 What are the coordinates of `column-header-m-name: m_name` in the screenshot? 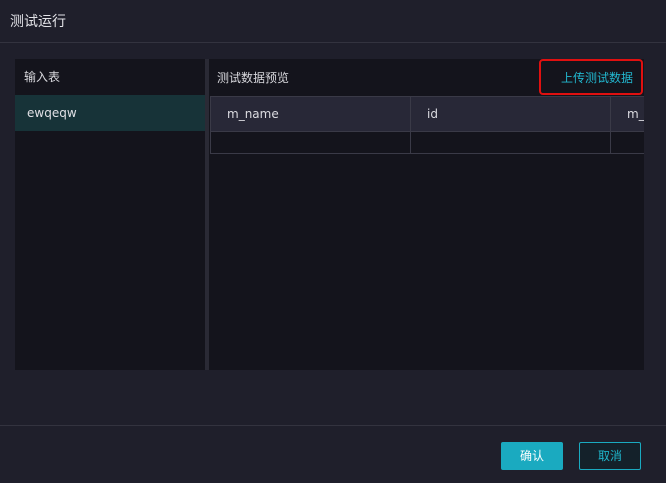 It's located at (310, 114).